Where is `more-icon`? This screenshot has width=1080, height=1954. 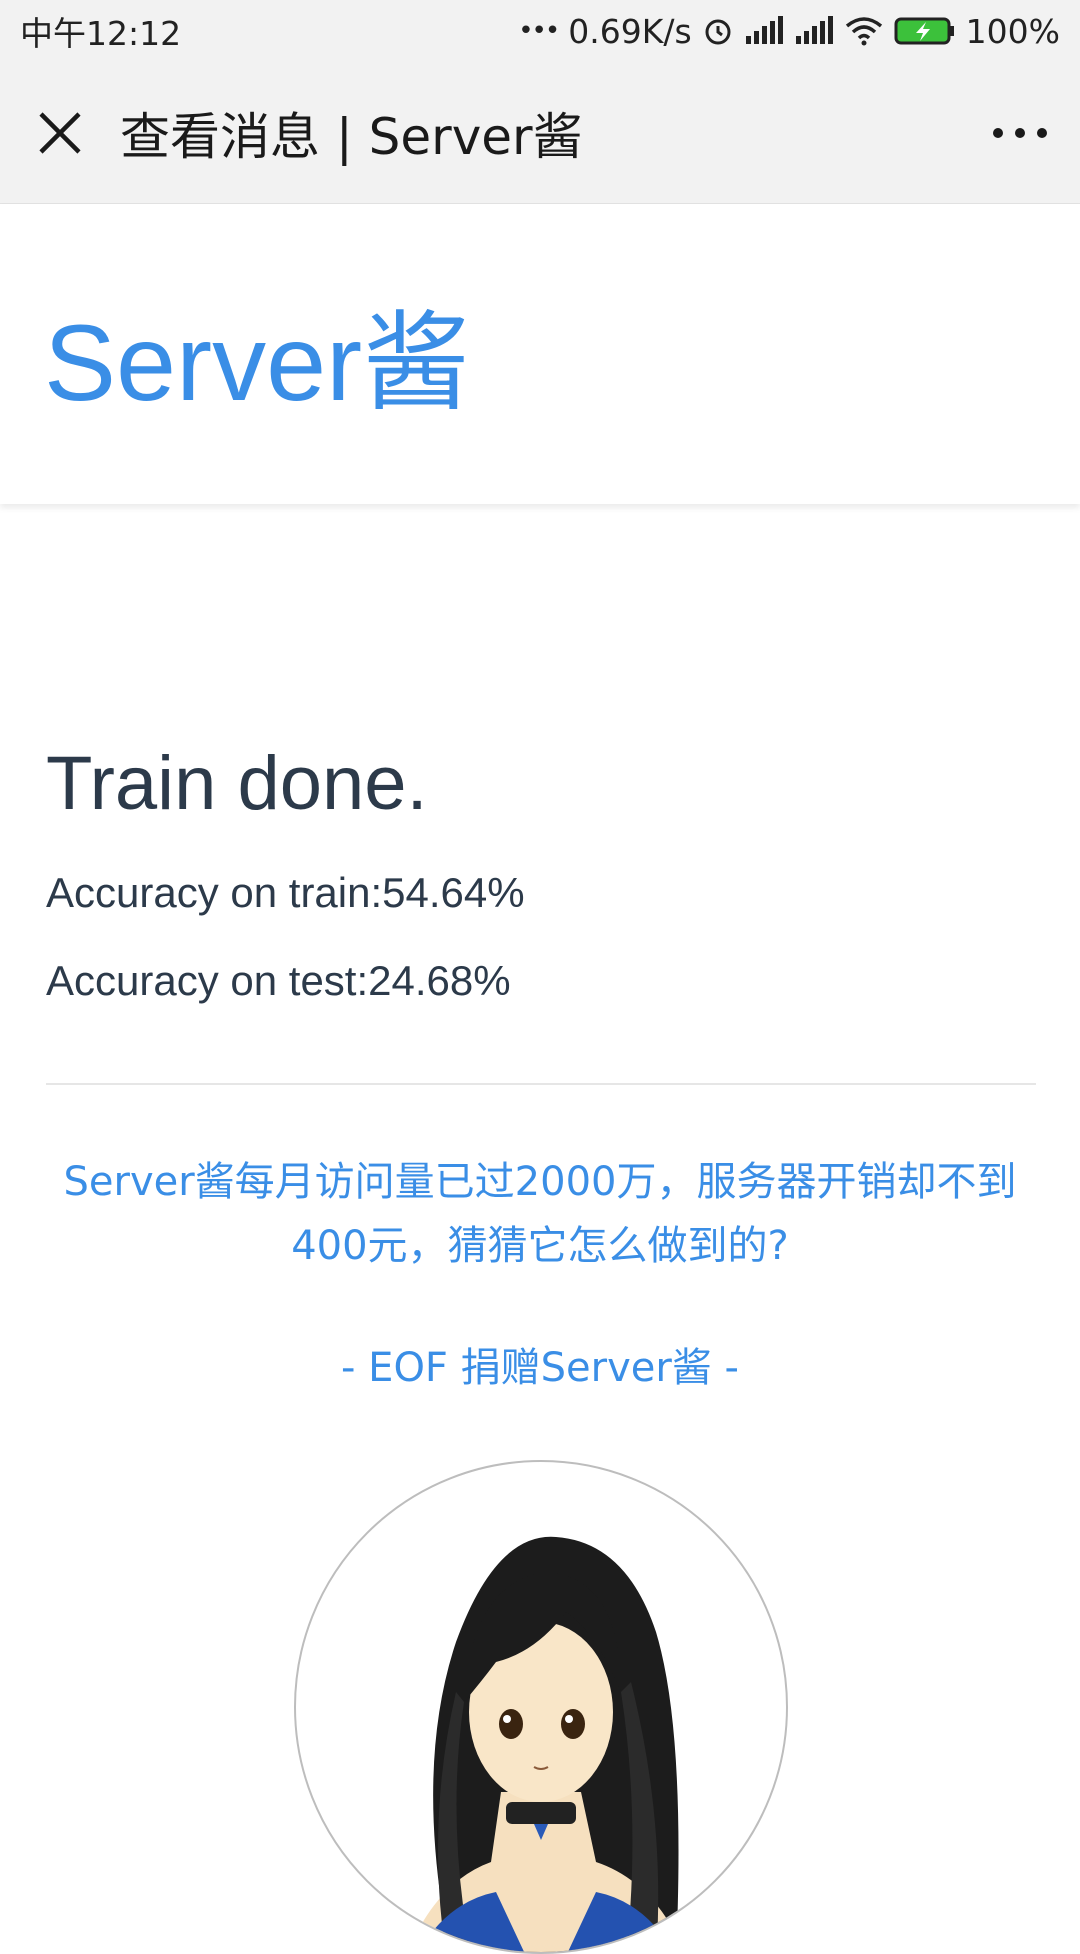 more-icon is located at coordinates (1020, 132).